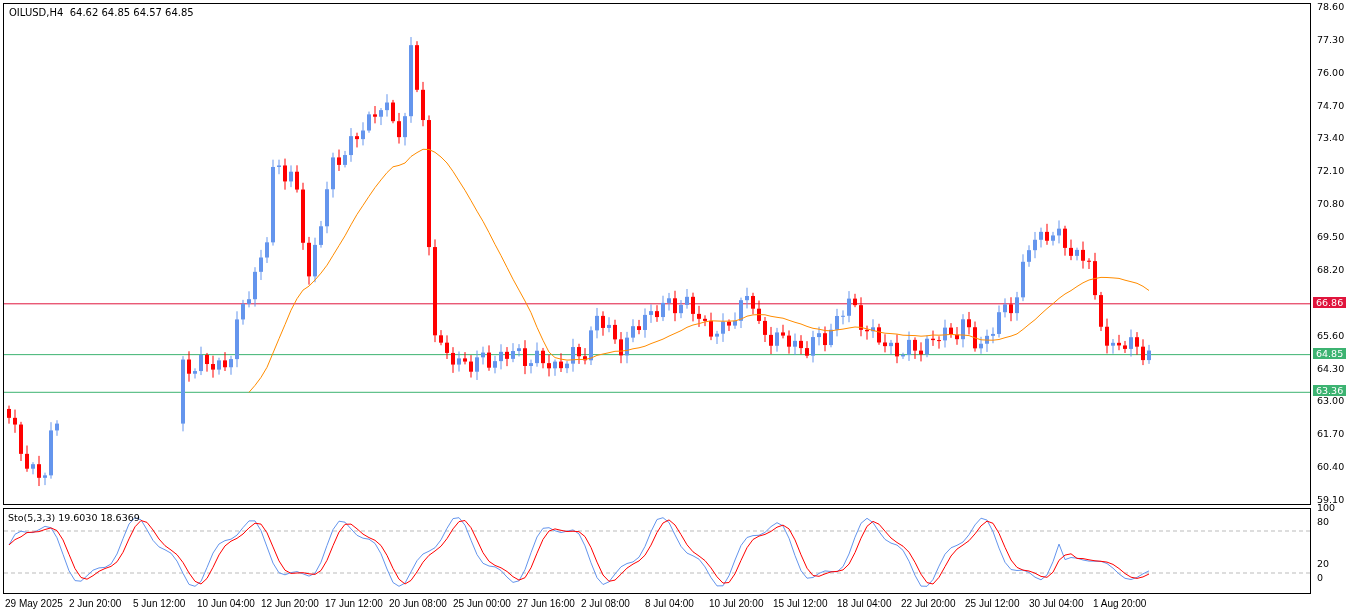  What do you see at coordinates (1331, 138) in the screenshot?
I see `price-label: 73.40` at bounding box center [1331, 138].